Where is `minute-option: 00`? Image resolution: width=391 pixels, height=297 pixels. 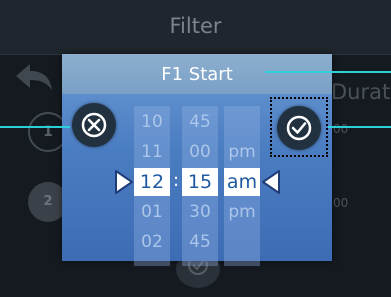
minute-option: 00 is located at coordinates (200, 152).